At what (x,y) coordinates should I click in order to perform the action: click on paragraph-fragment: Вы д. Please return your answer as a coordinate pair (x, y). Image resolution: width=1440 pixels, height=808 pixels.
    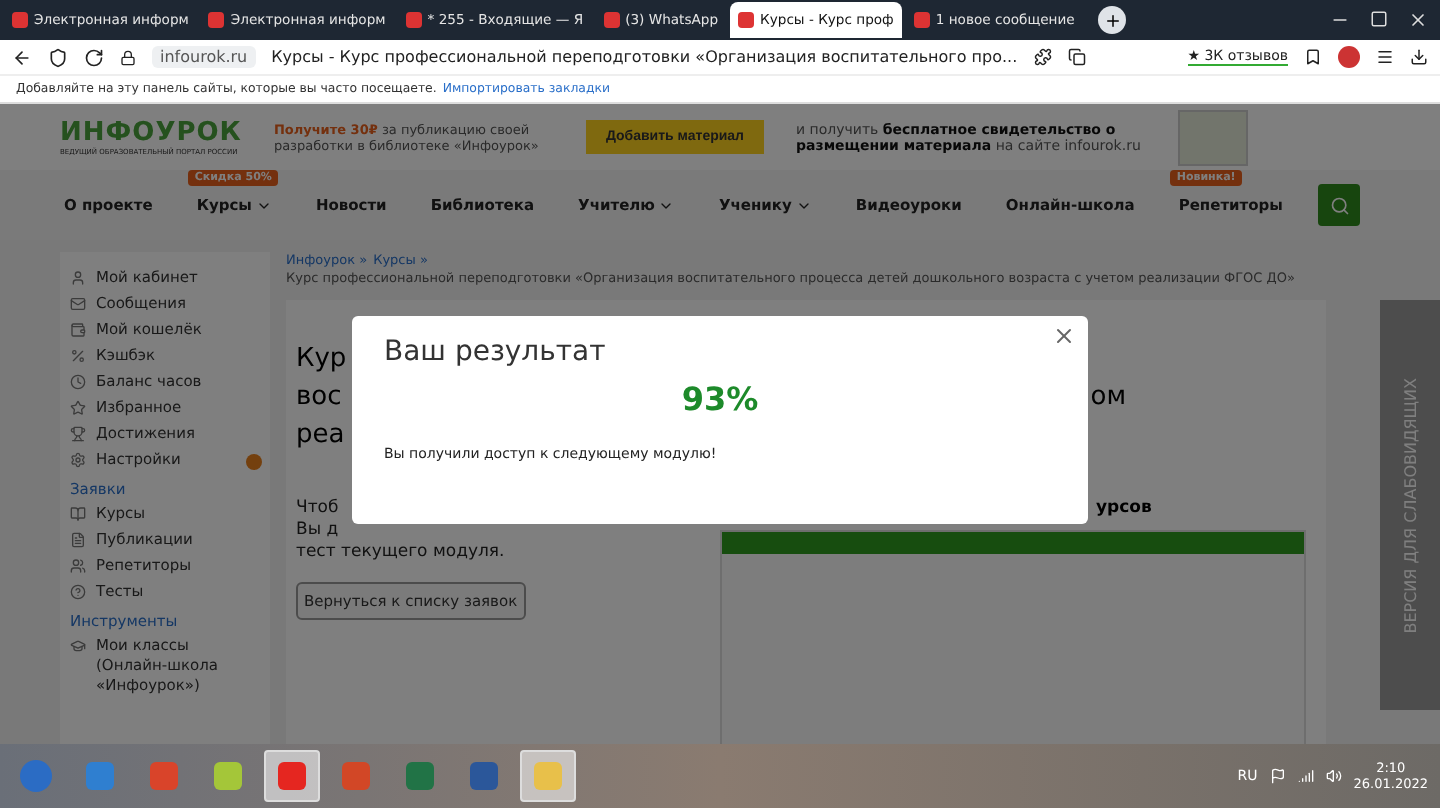
    Looking at the image, I should click on (318, 531).